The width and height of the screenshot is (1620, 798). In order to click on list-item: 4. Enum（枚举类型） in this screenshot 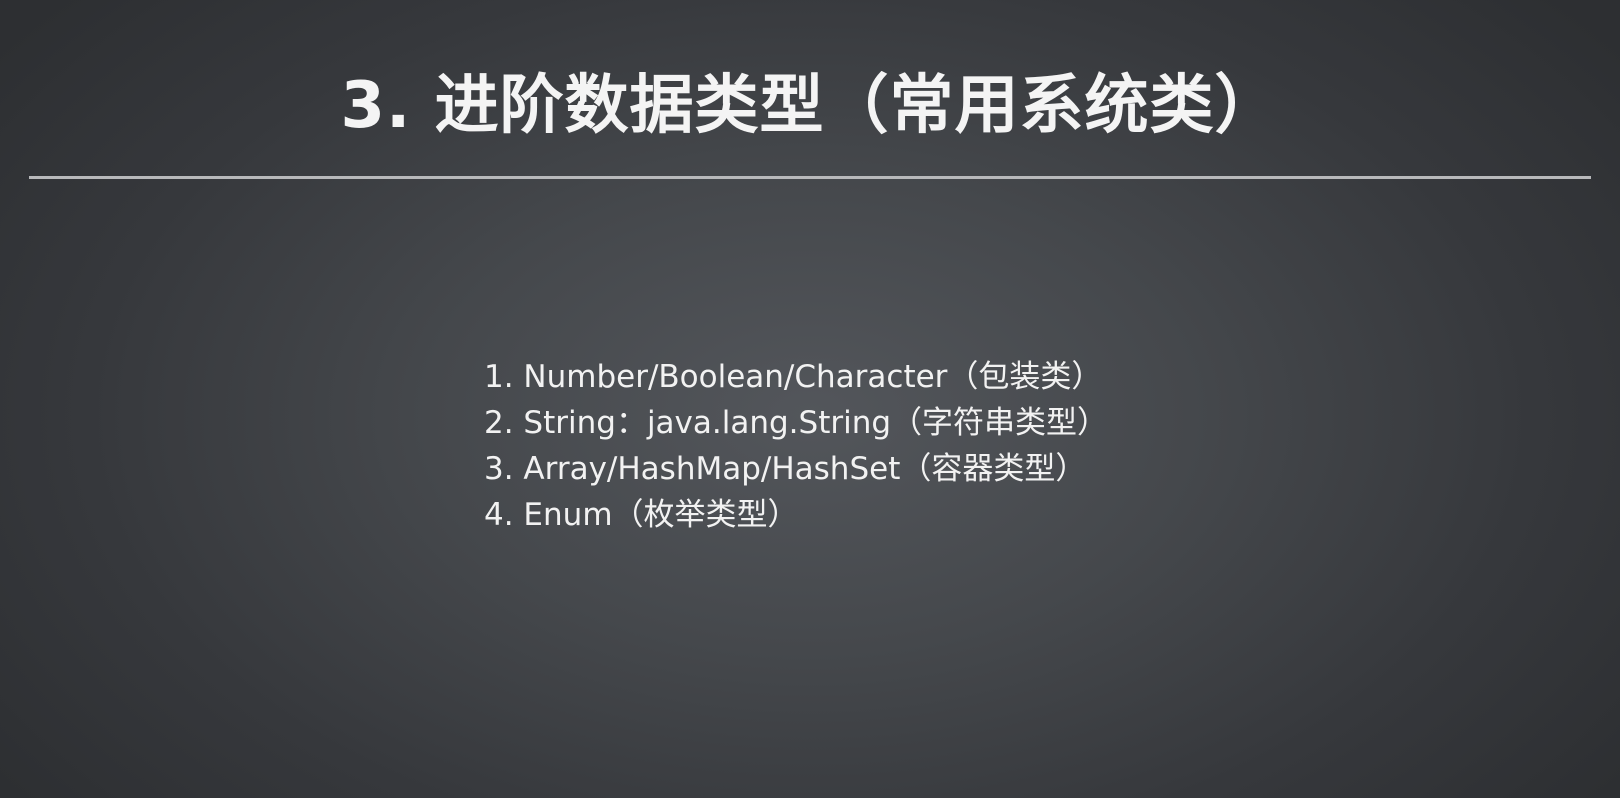, I will do `click(641, 515)`.